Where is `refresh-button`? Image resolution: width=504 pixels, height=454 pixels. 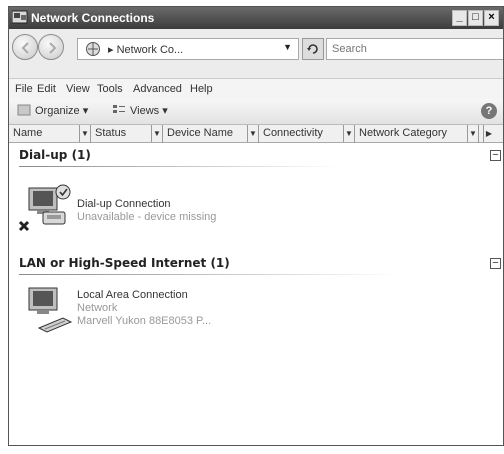
refresh-button is located at coordinates (313, 49).